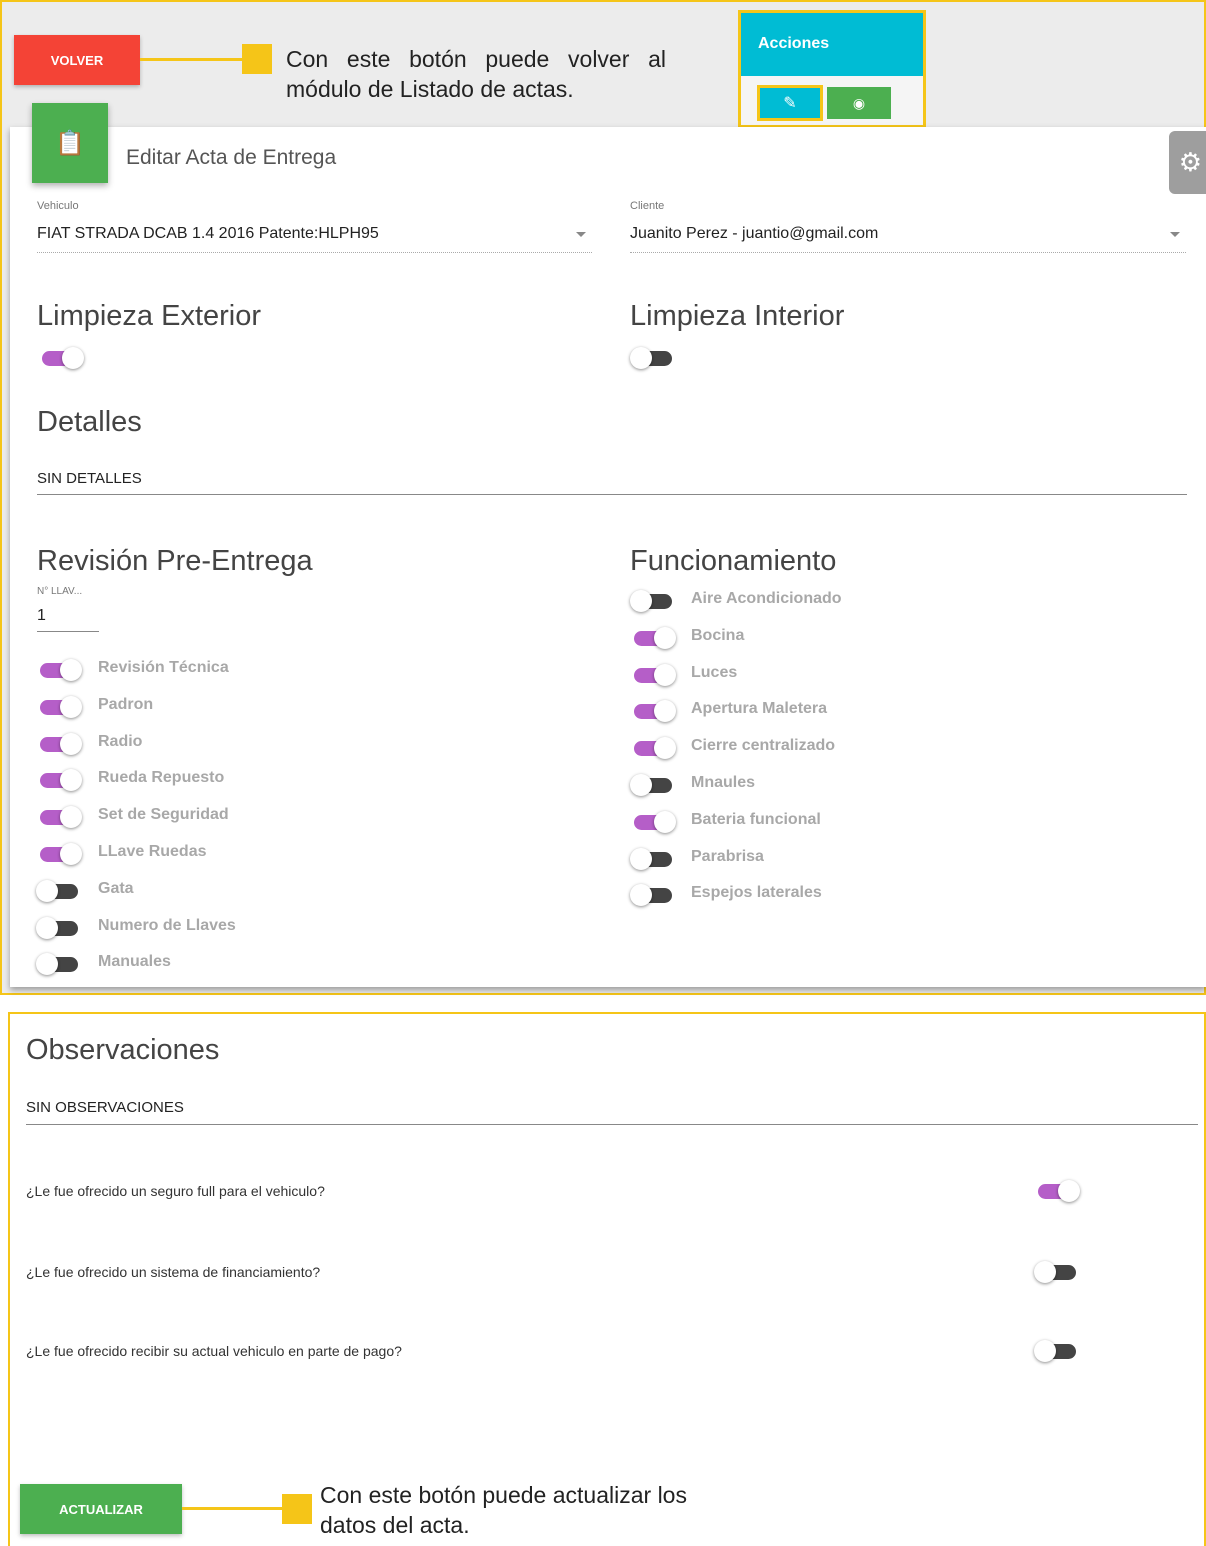 This screenshot has width=1206, height=1546. What do you see at coordinates (152, 851) in the screenshot?
I see `revision-item-label: LLave Ruedas` at bounding box center [152, 851].